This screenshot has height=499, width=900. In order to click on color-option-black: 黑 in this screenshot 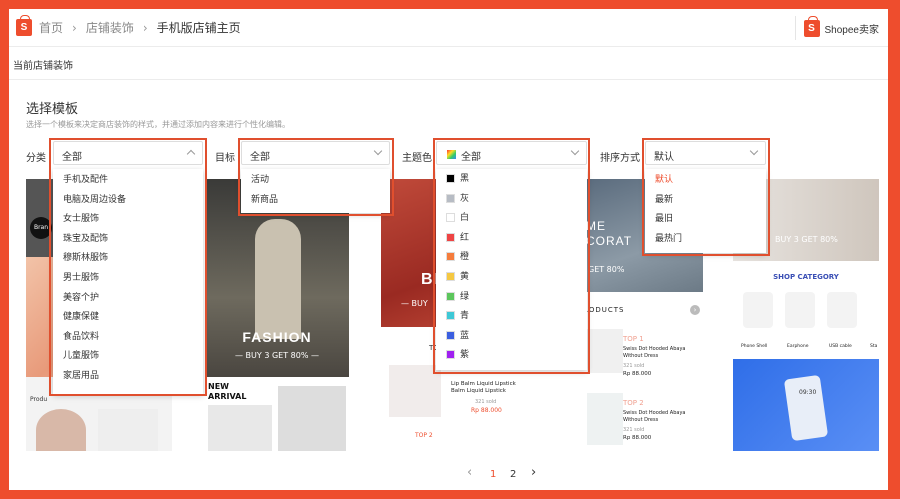, I will do `click(511, 180)`.